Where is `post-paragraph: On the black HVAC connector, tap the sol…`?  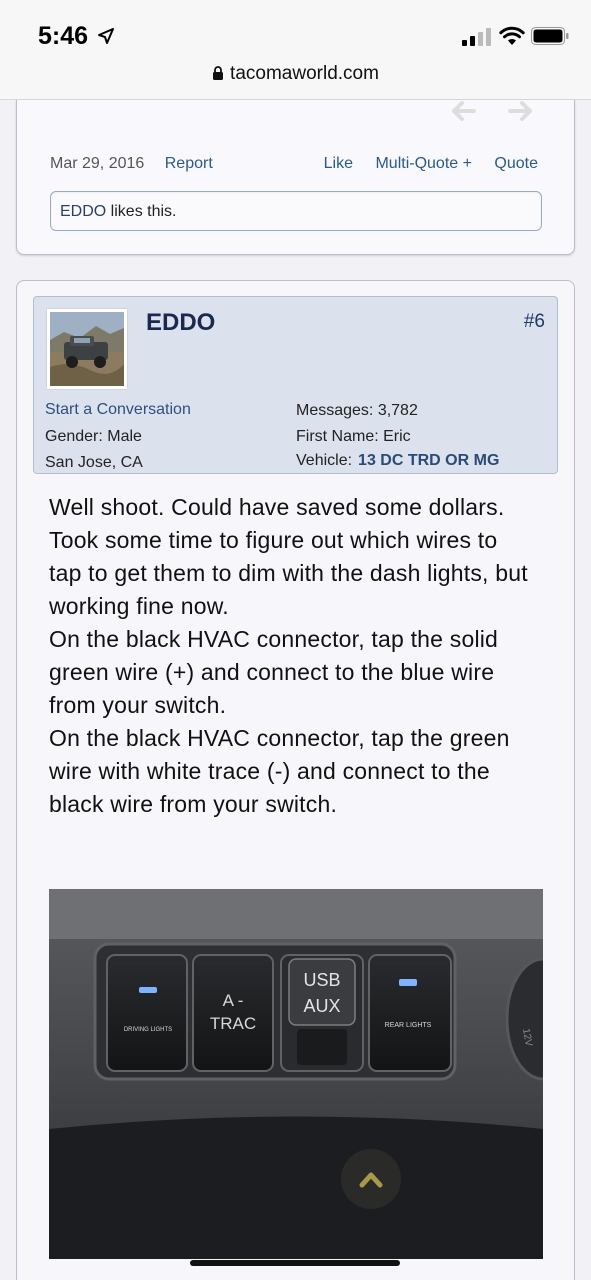
post-paragraph: On the black HVAC connector, tap the sol… is located at coordinates (274, 672).